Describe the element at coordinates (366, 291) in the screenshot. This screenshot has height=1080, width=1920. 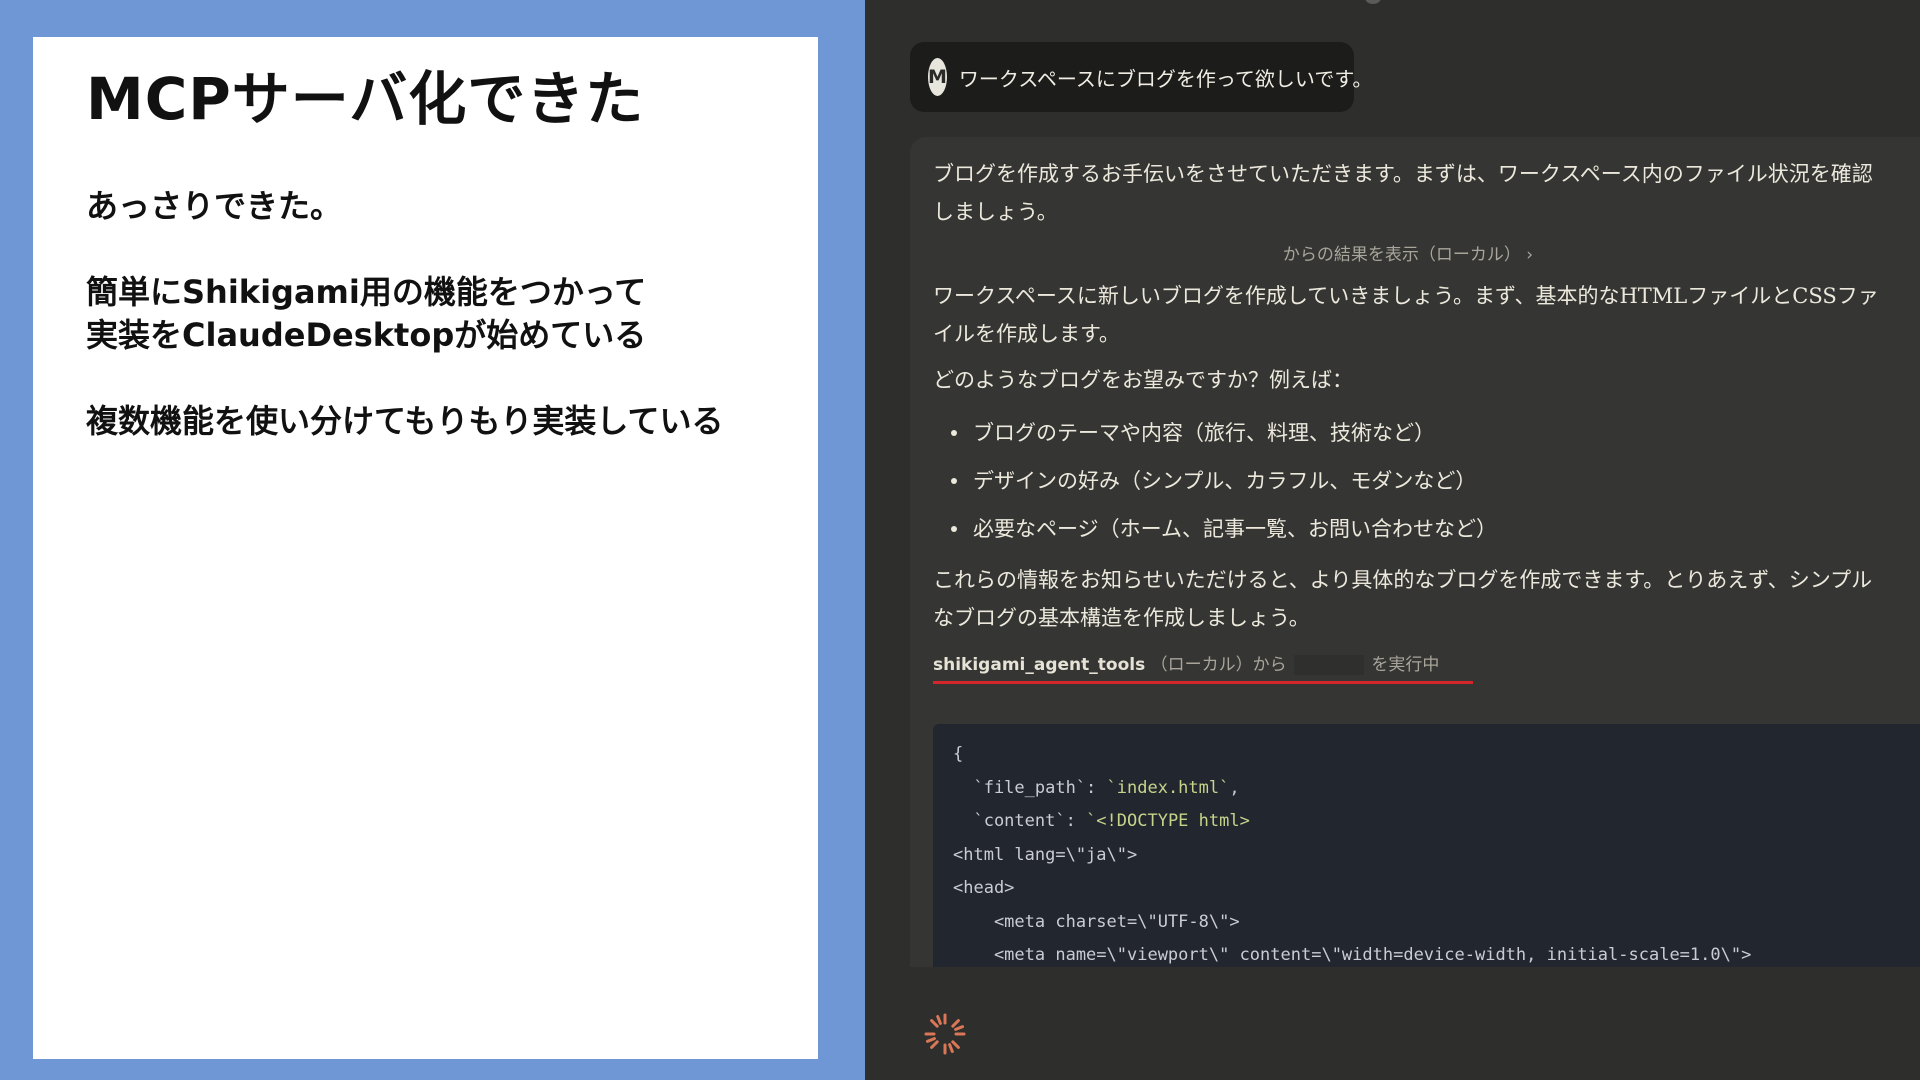
I see `slide-line-2: 簡単にShikigami用の機能をつかって` at that location.